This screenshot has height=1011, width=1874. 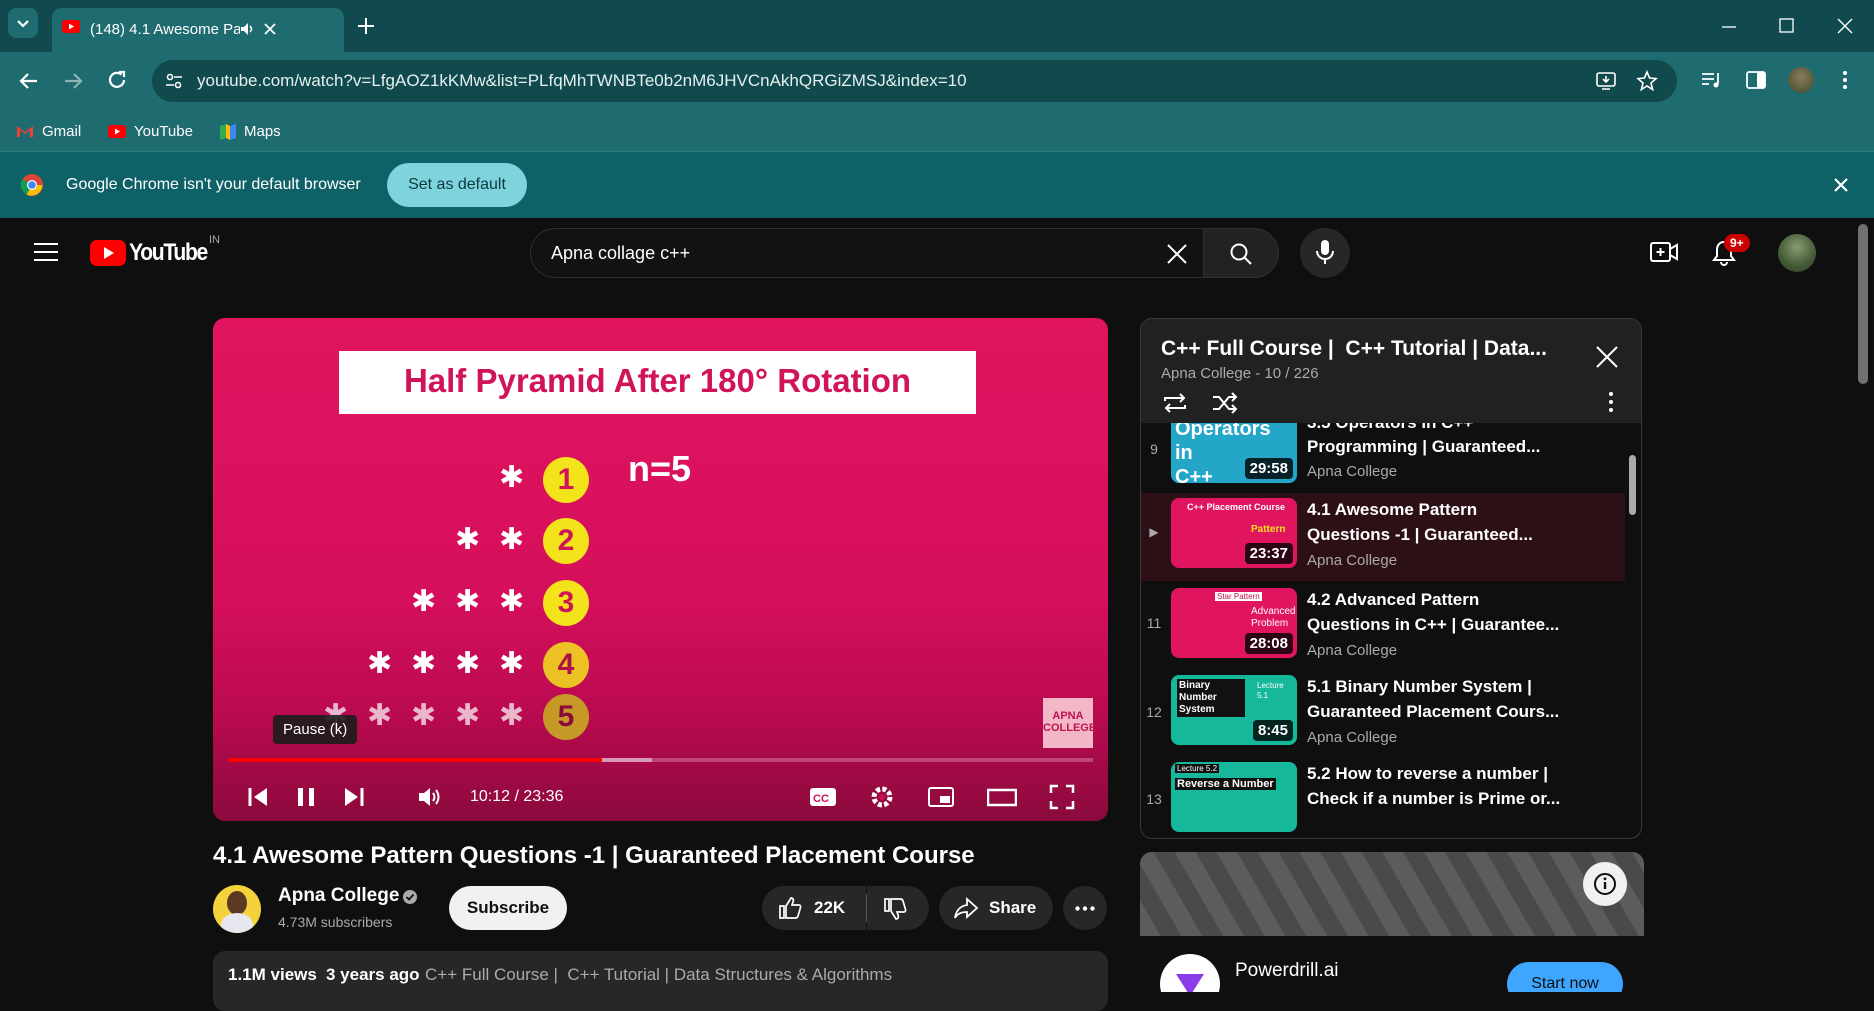 What do you see at coordinates (1352, 650) in the screenshot?
I see `playlist-video-channel: Apna College` at bounding box center [1352, 650].